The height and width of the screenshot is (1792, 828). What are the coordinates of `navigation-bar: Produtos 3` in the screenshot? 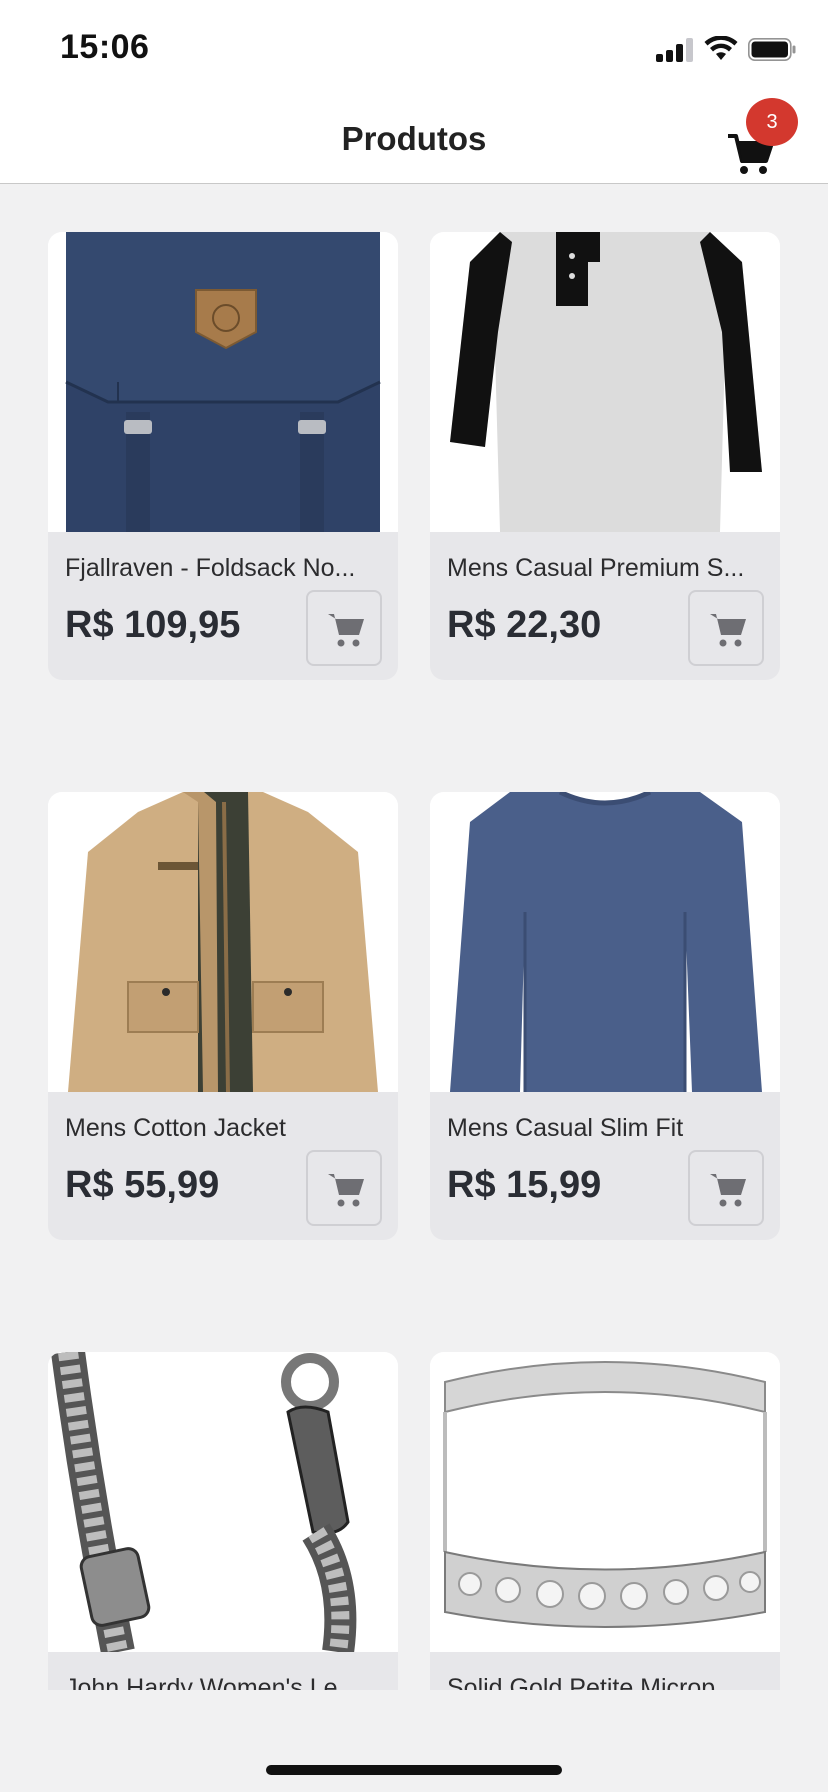 It's located at (414, 138).